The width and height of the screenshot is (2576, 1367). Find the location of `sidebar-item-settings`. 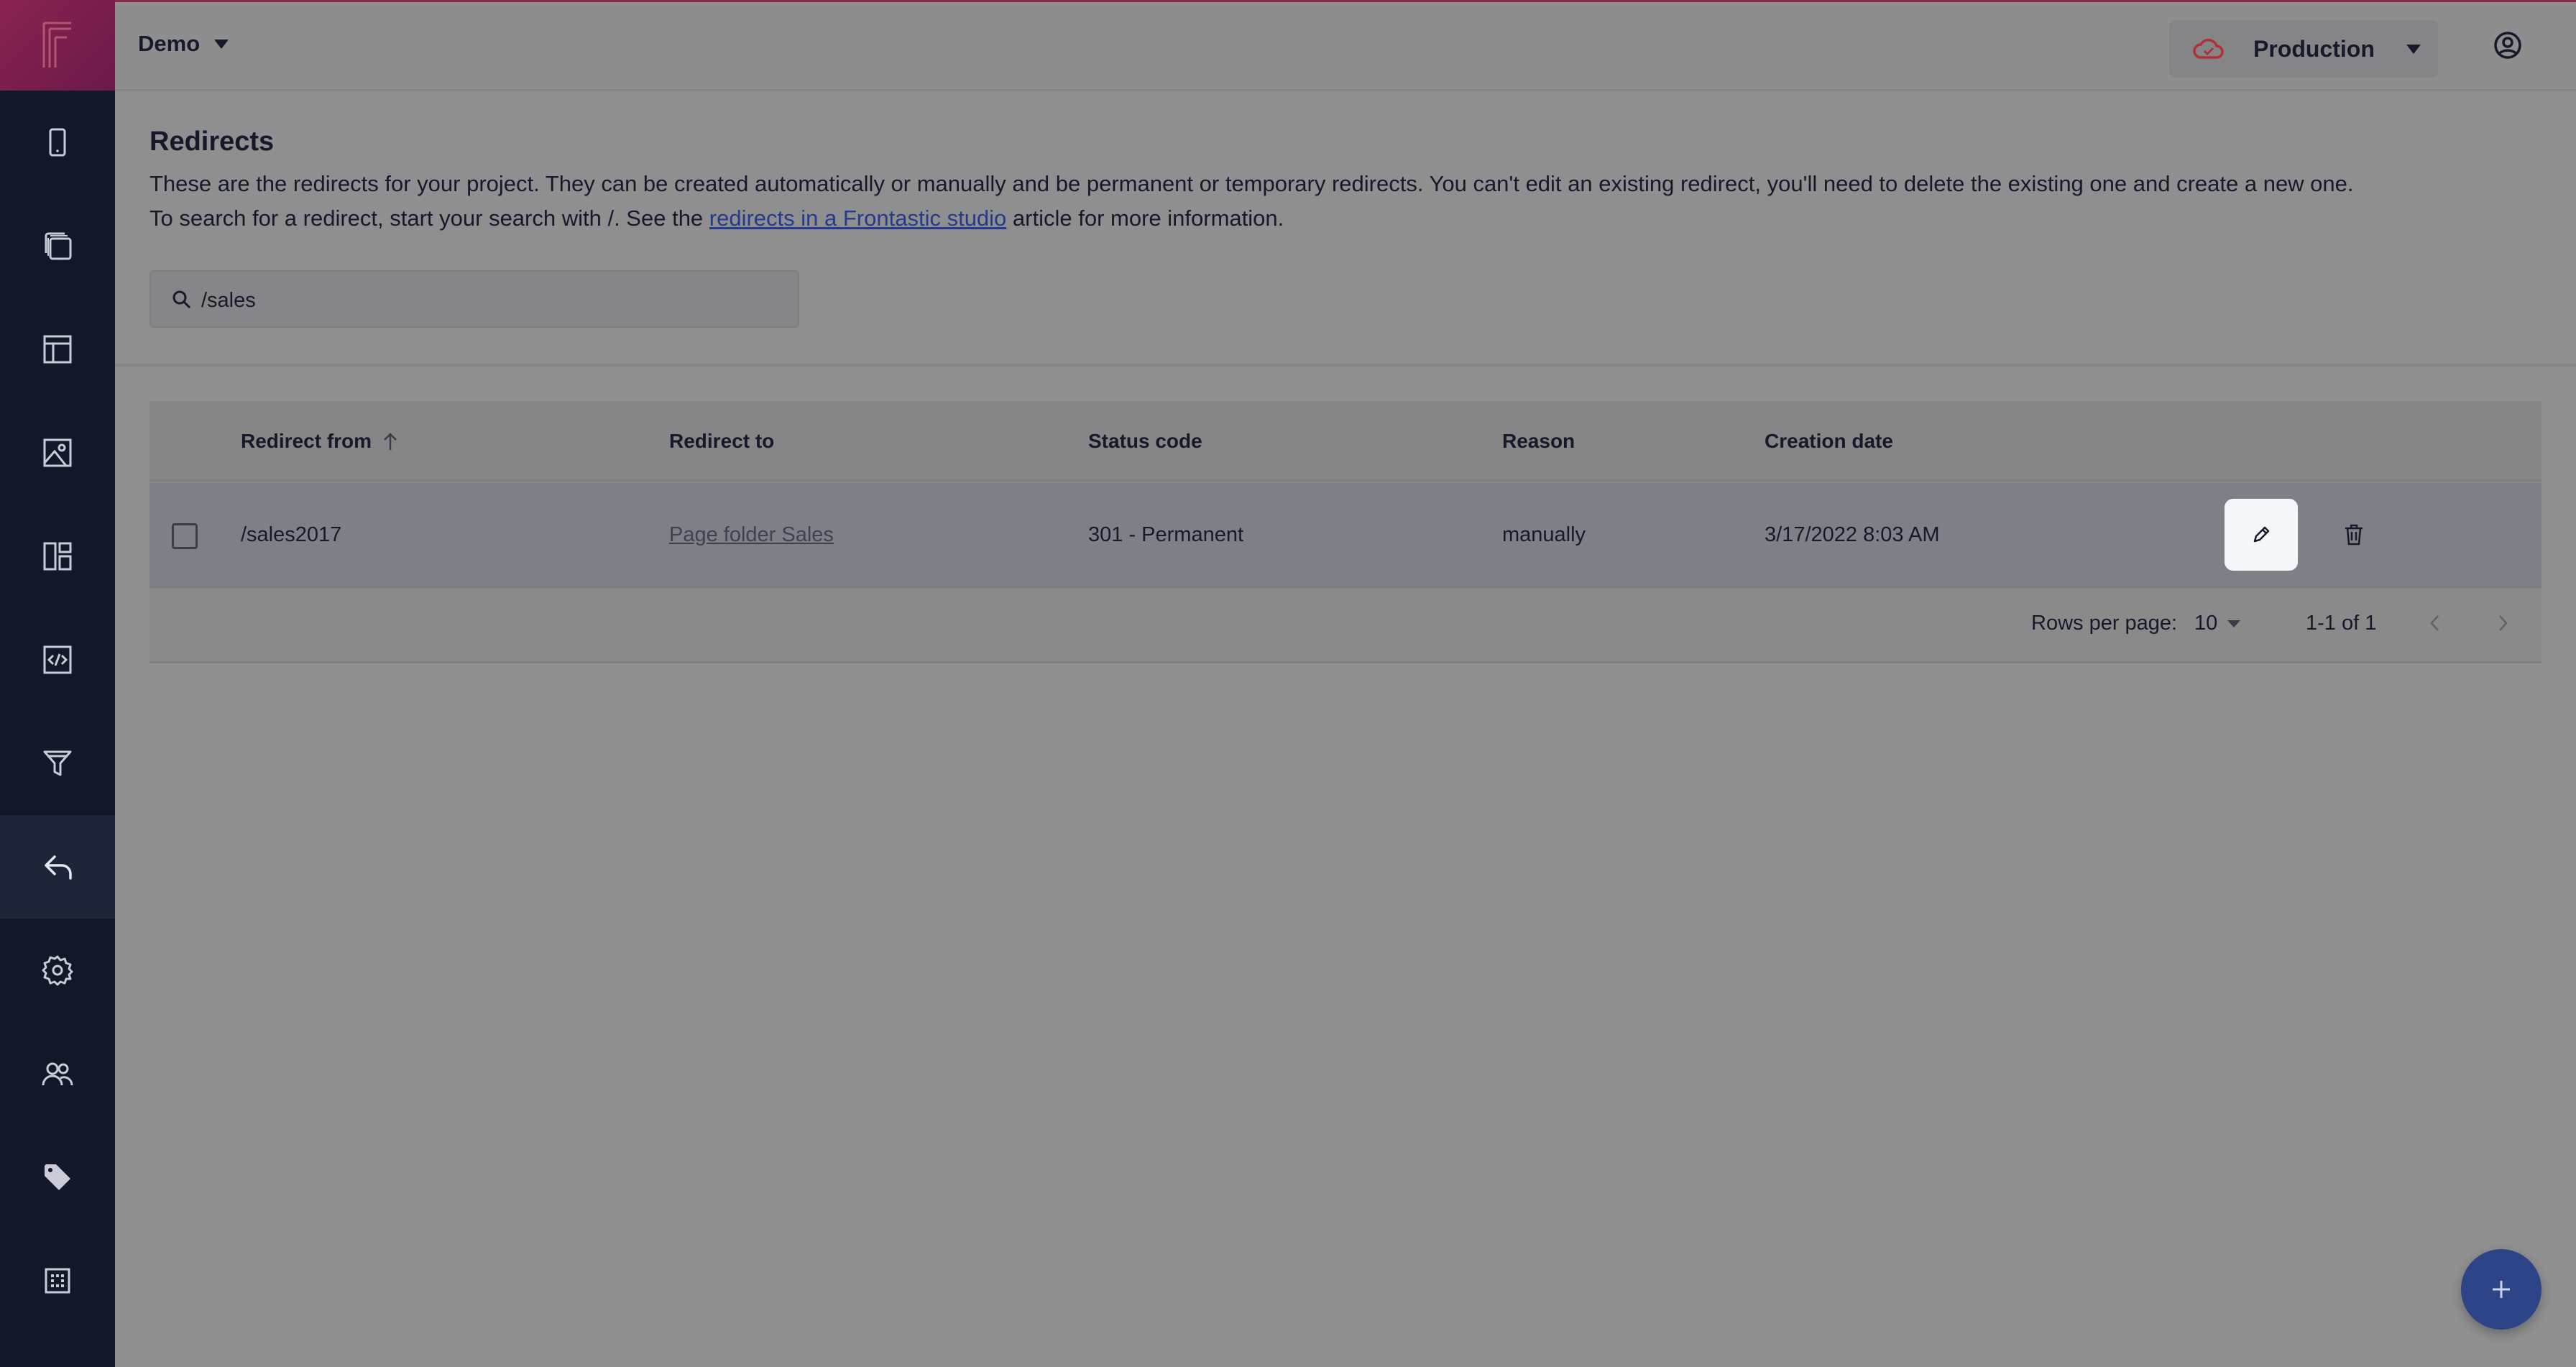

sidebar-item-settings is located at coordinates (57, 970).